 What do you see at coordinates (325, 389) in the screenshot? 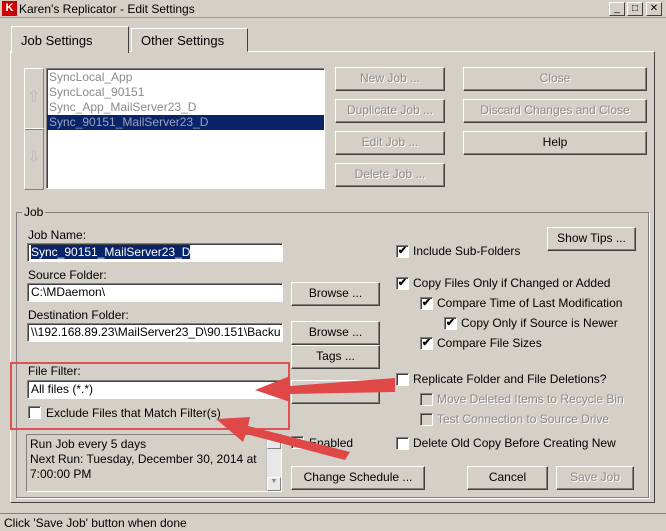
I see `arrow-to-filter-icon` at bounding box center [325, 389].